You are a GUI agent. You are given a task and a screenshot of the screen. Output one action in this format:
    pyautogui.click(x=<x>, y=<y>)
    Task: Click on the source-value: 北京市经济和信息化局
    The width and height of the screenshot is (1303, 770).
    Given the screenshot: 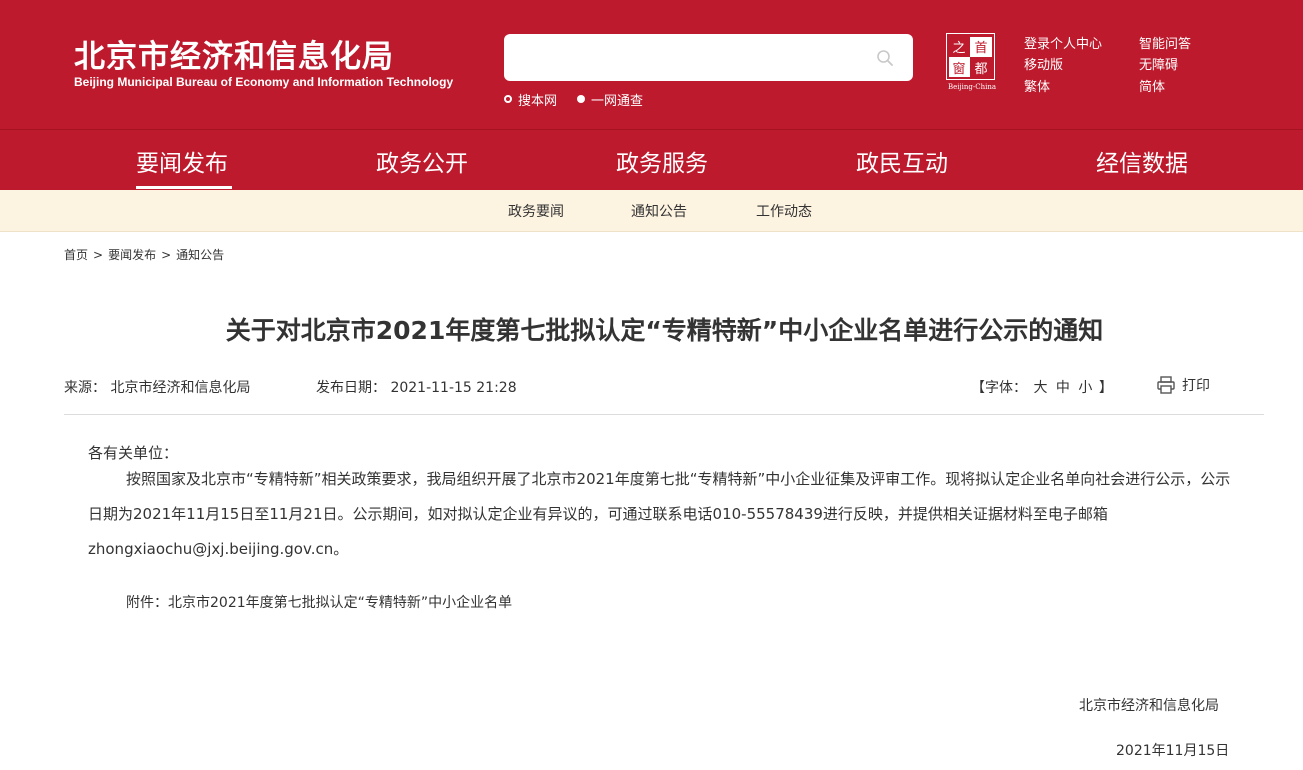 What is the action you would take?
    pyautogui.click(x=180, y=388)
    